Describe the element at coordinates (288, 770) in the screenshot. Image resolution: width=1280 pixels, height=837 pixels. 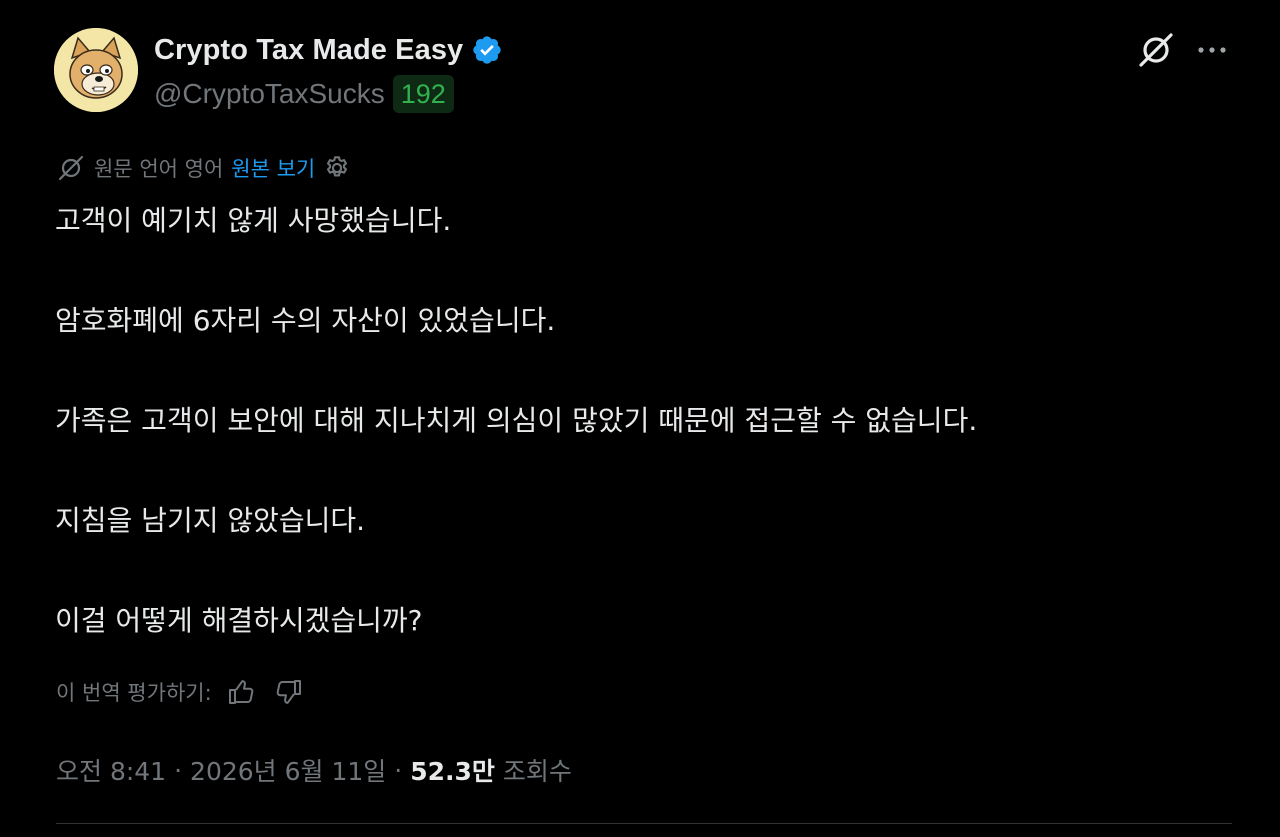
I see `tweet-date: 2026년 6월 11일` at that location.